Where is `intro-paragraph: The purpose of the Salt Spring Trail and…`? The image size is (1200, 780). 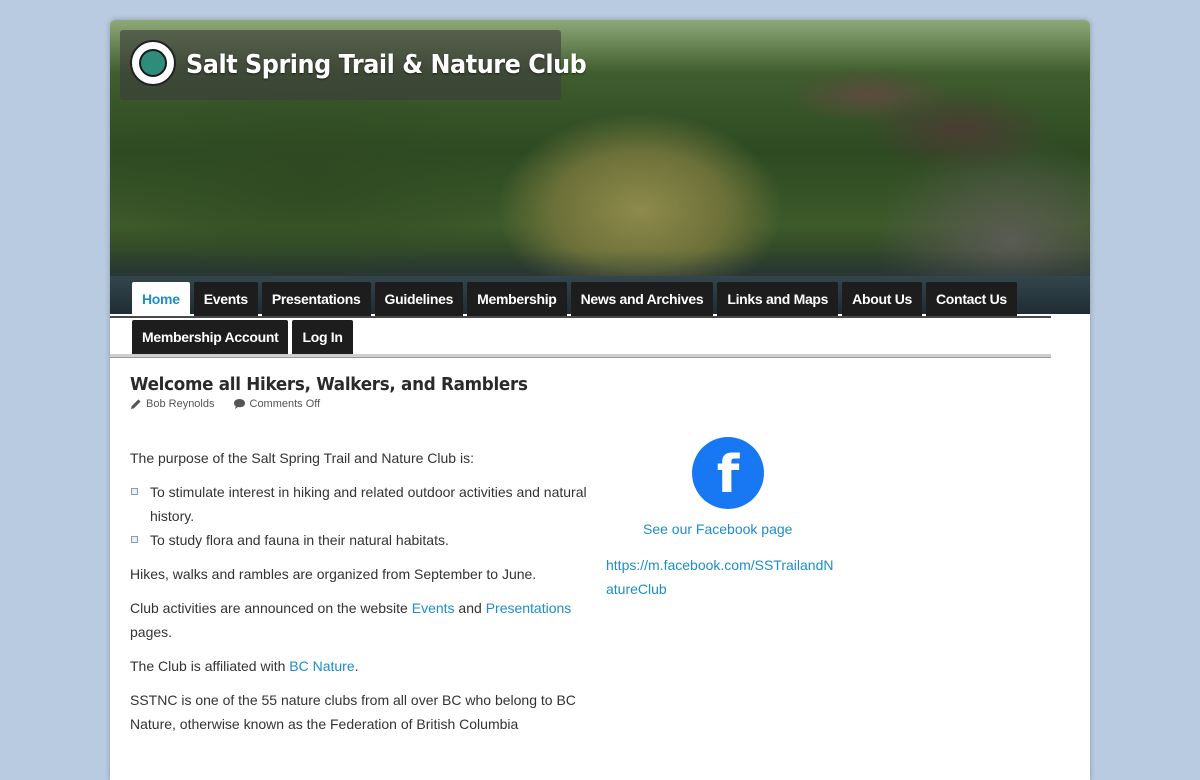 intro-paragraph: The purpose of the Salt Spring Trail and… is located at coordinates (302, 458).